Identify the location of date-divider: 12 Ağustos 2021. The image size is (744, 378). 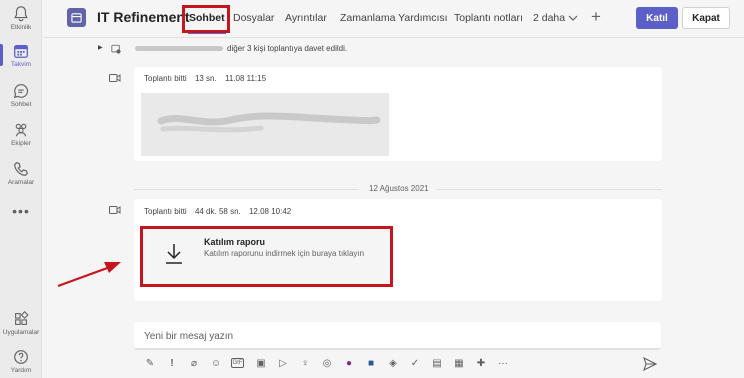
(398, 189).